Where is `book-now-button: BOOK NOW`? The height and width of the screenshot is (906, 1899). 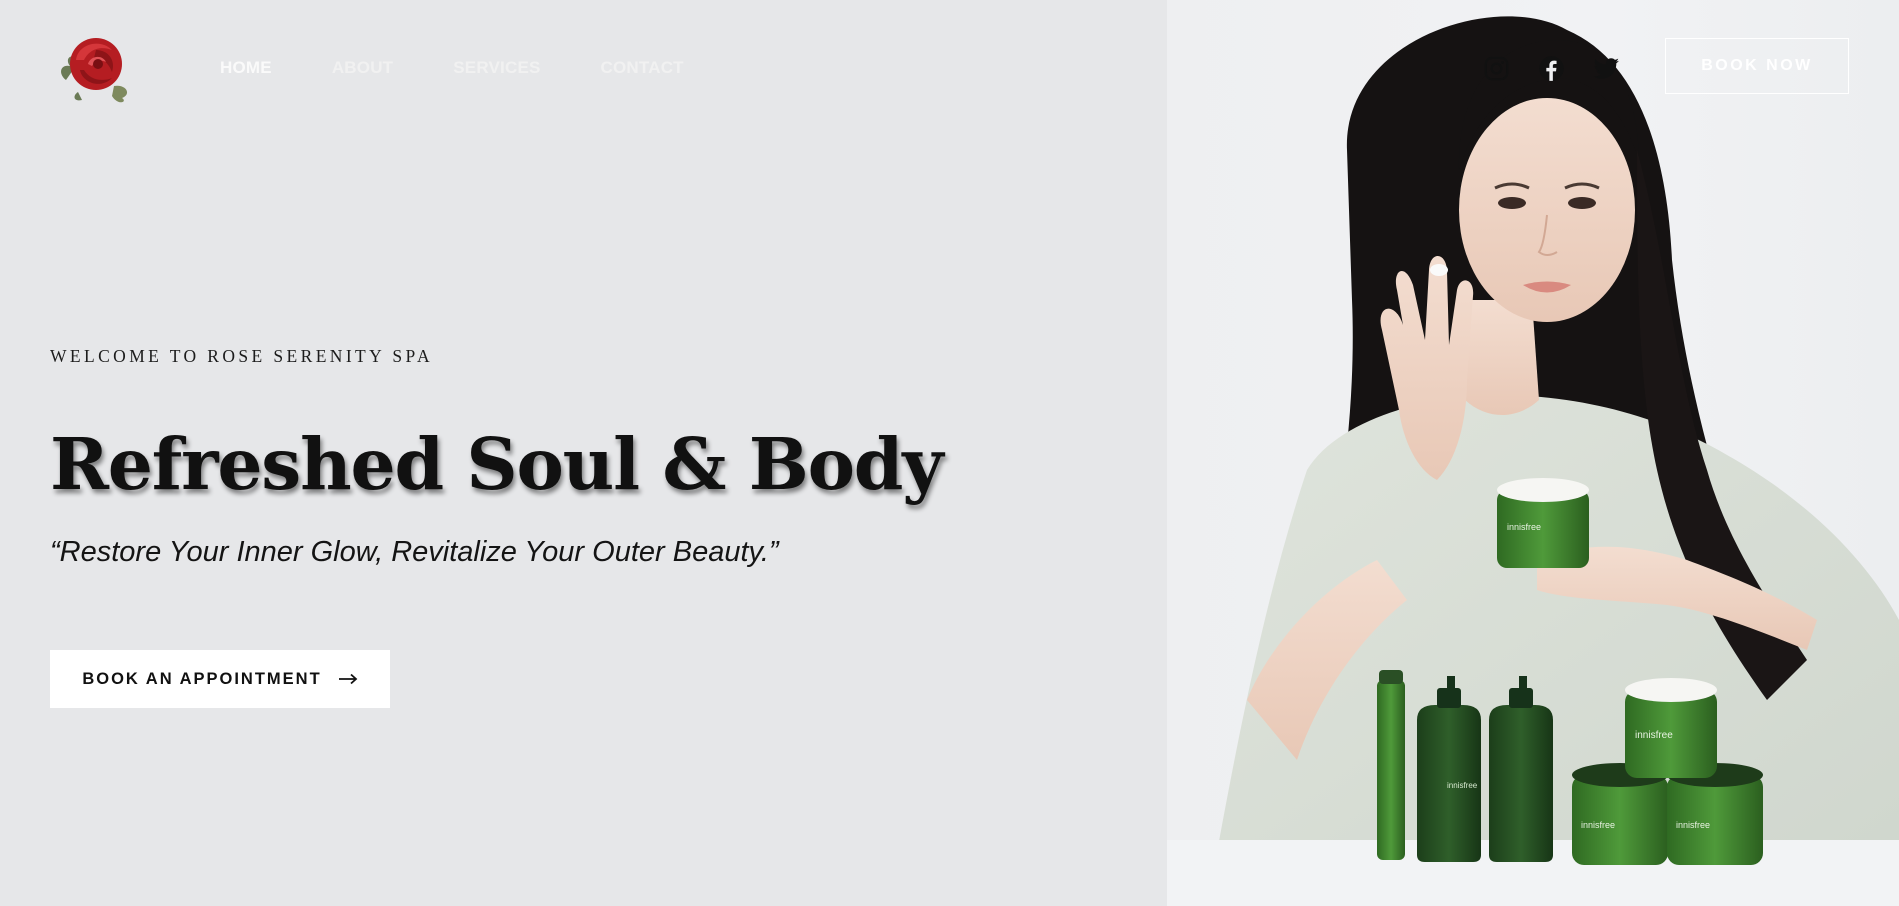 book-now-button: BOOK NOW is located at coordinates (1757, 66).